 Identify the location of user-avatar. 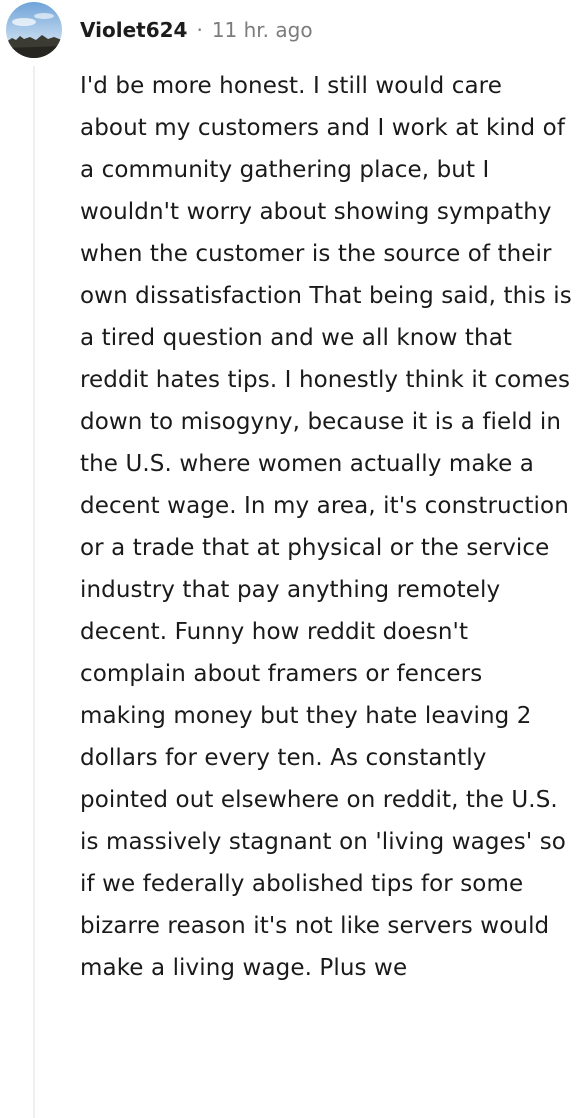
(34, 30).